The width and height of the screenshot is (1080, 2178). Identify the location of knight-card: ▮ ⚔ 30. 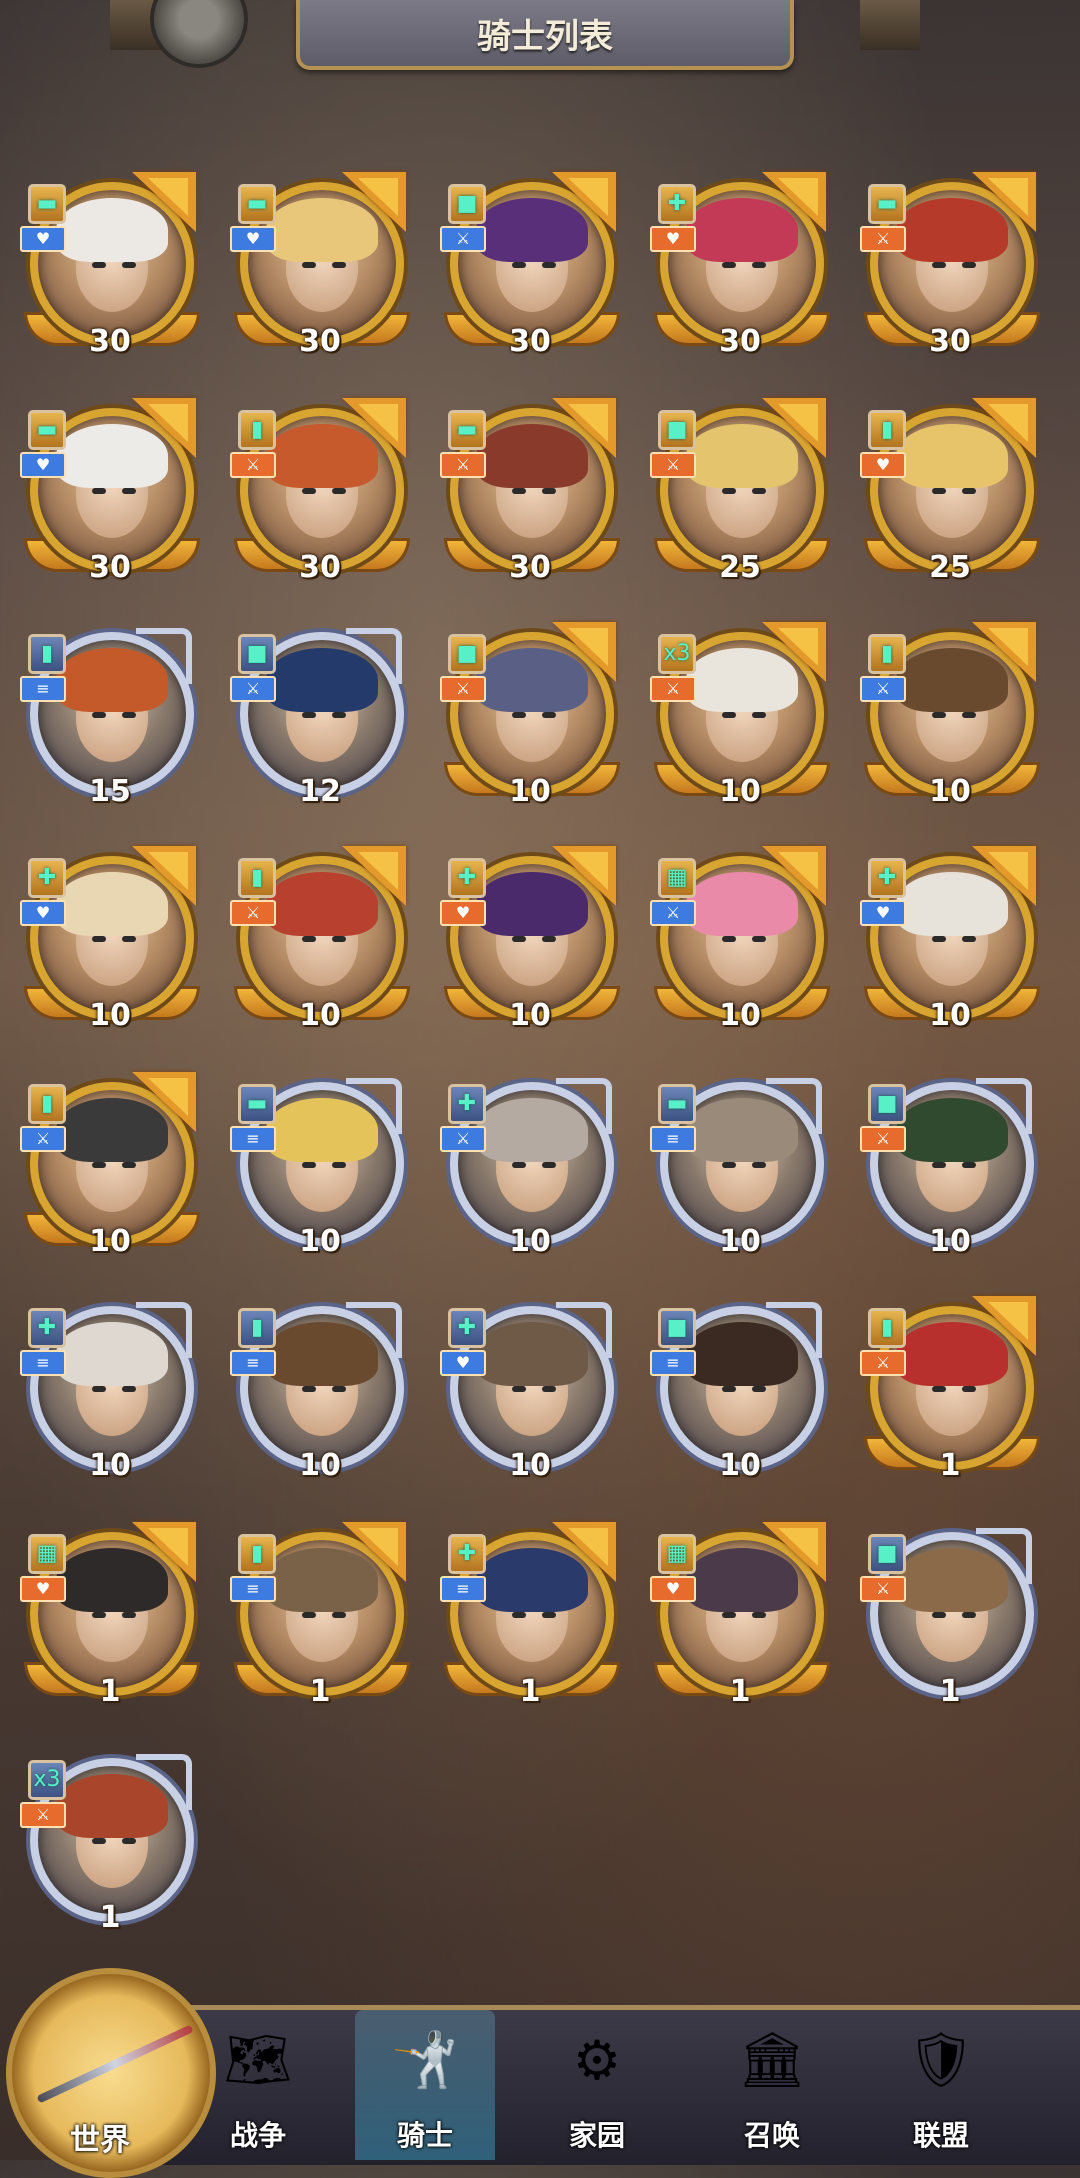
(320, 493).